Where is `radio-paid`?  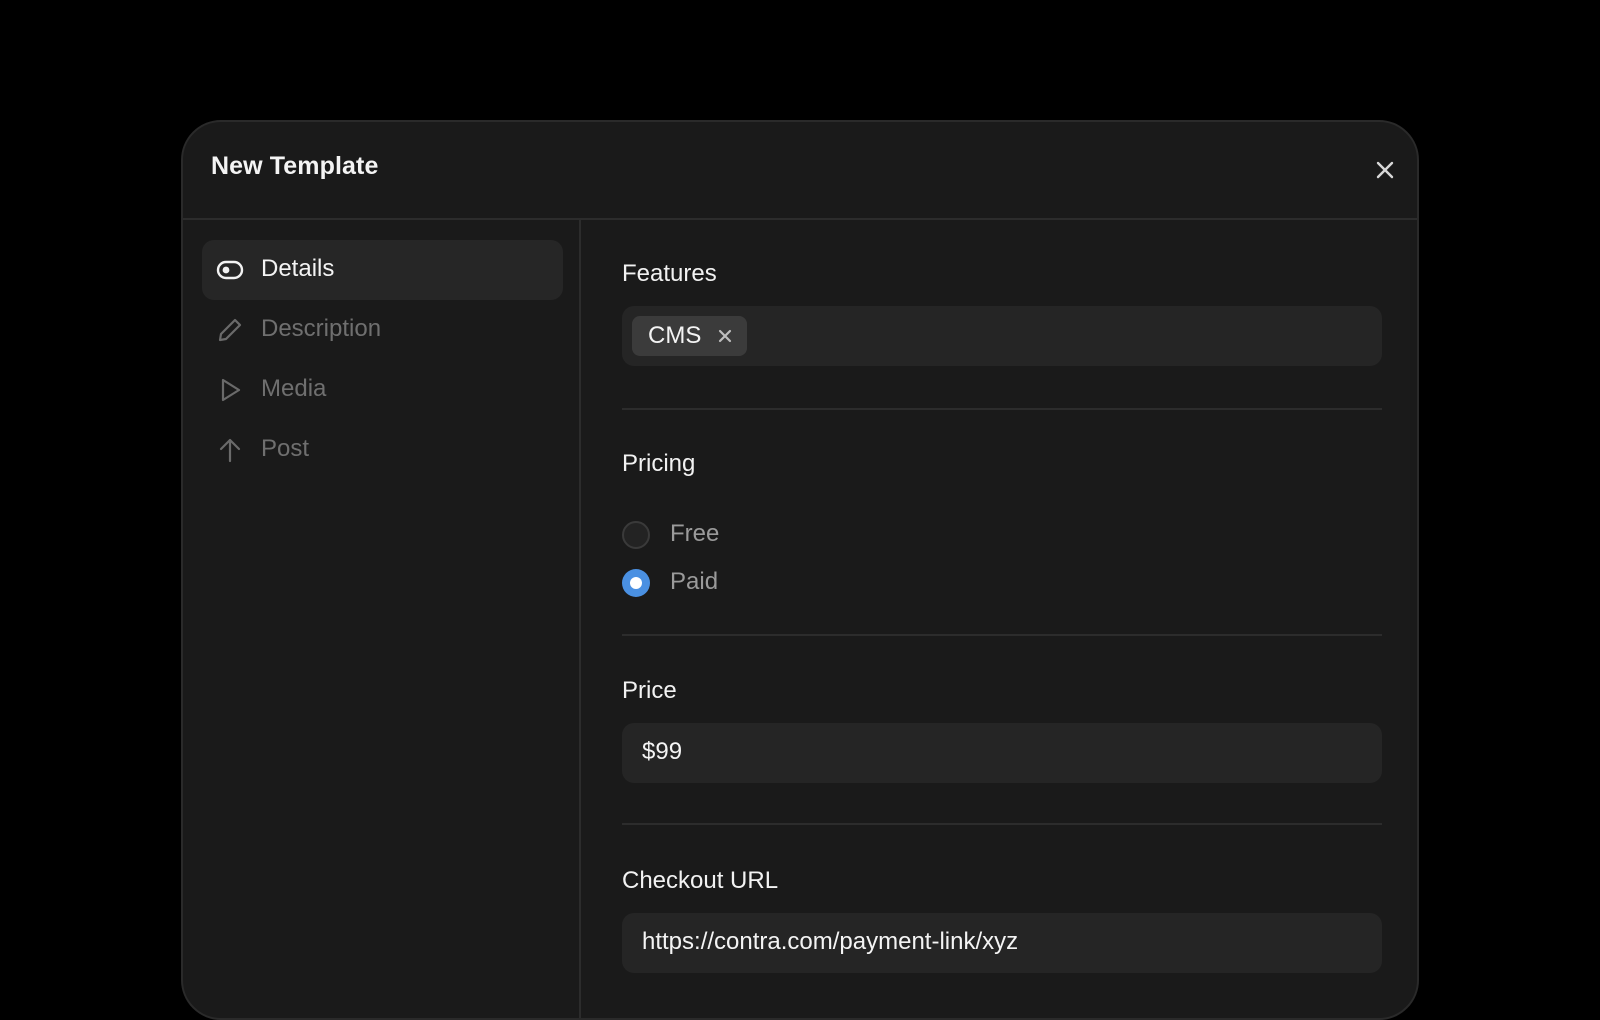
radio-paid is located at coordinates (636, 583).